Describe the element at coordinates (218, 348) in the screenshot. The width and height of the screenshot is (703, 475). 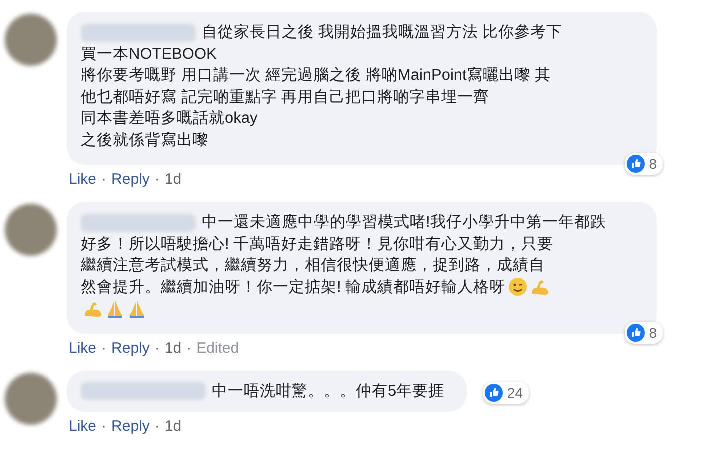
I see `edited-label: Edited` at that location.